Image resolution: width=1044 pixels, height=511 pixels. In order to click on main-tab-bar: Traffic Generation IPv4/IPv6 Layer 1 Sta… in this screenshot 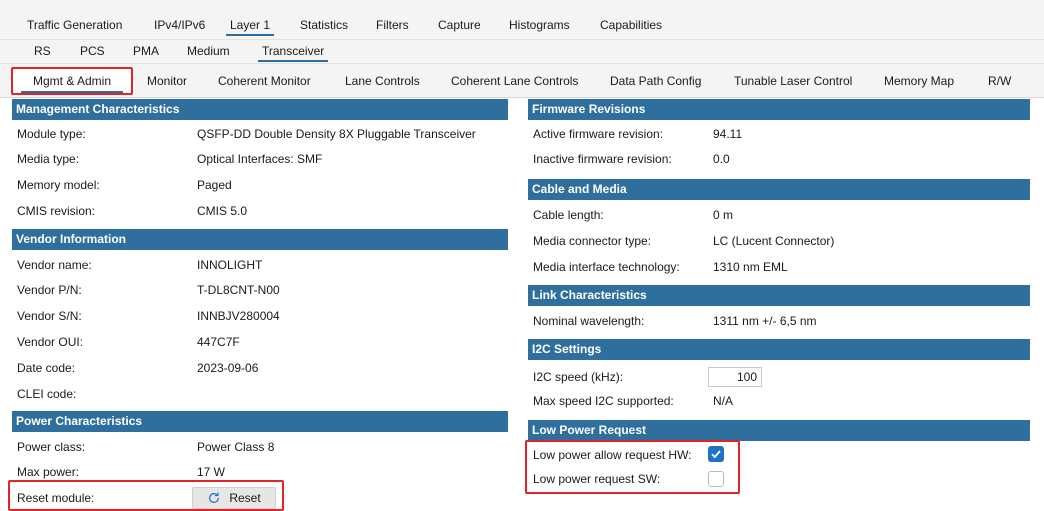, I will do `click(522, 20)`.